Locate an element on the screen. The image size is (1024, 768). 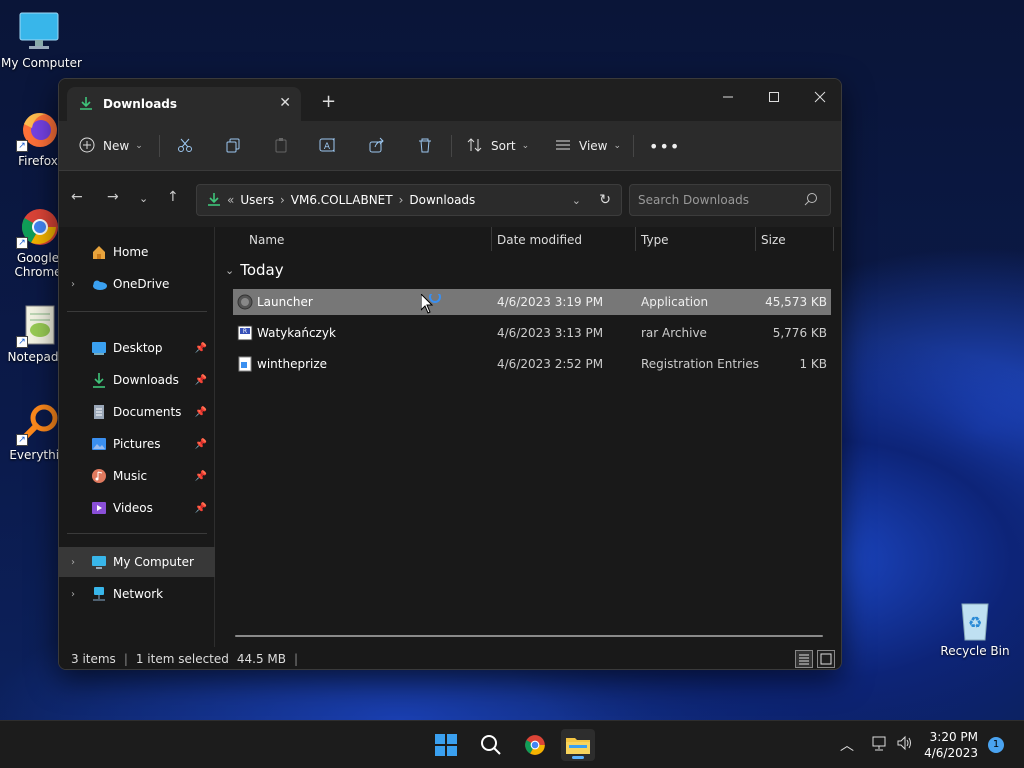
nav-item-label: My Computer is located at coordinates (153, 562).